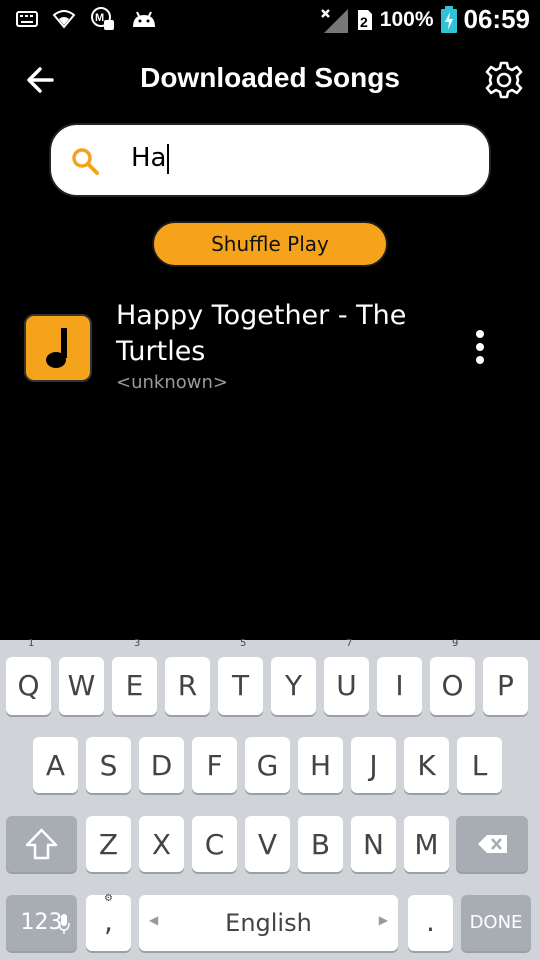 The height and width of the screenshot is (960, 540). Describe the element at coordinates (296, 161) in the screenshot. I see `search-input: Ha` at that location.